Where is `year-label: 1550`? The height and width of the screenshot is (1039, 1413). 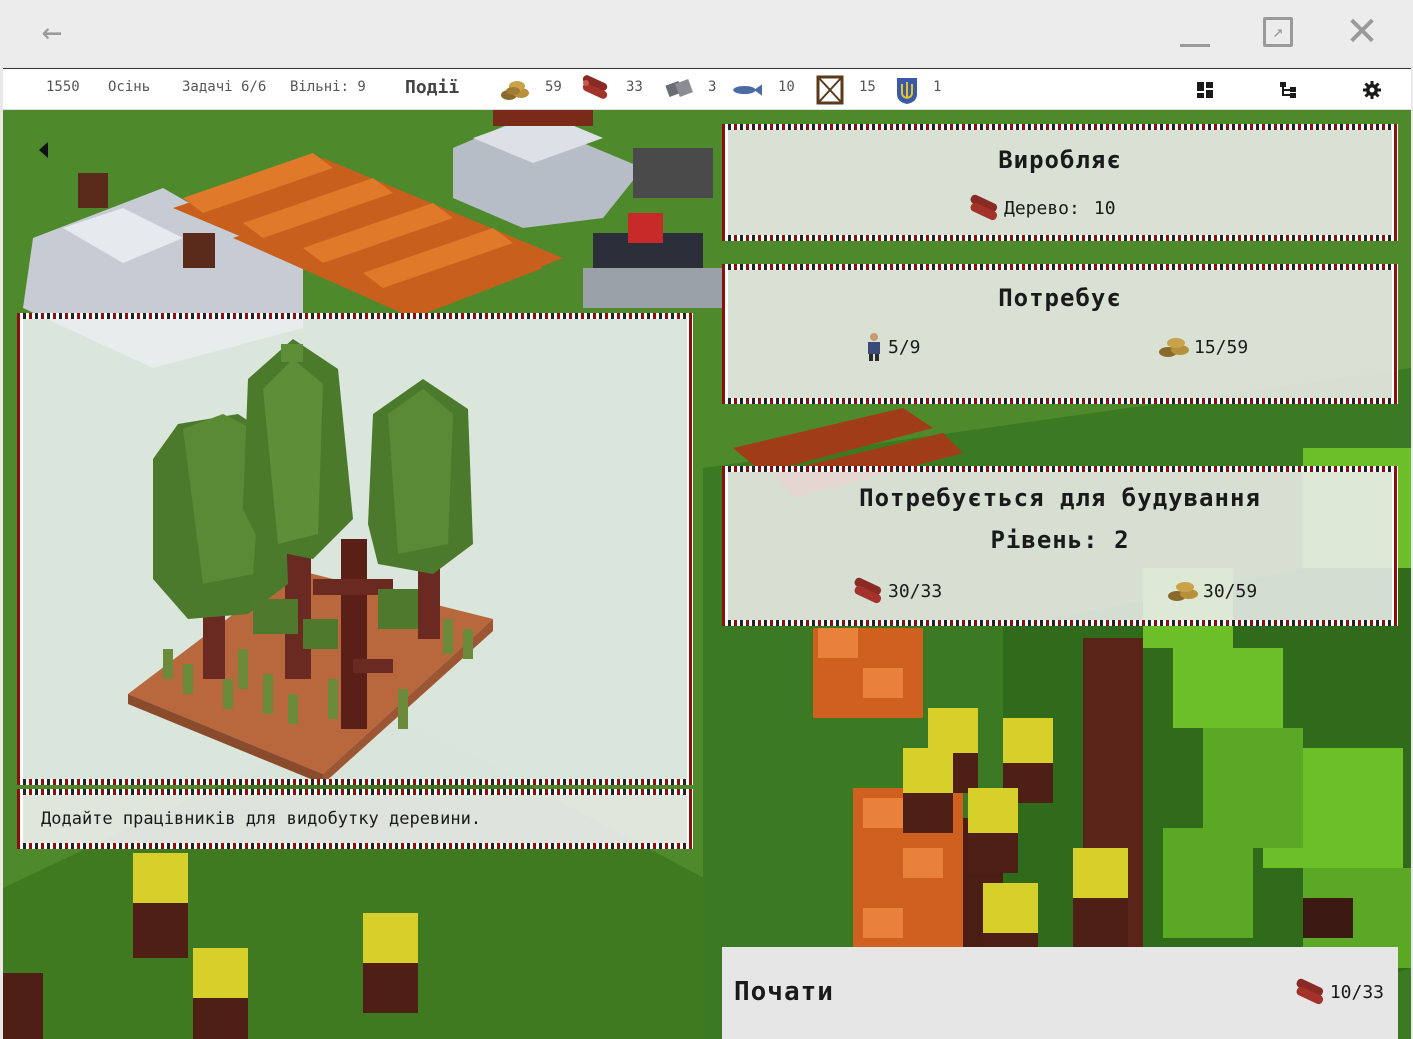
year-label: 1550 is located at coordinates (63, 87).